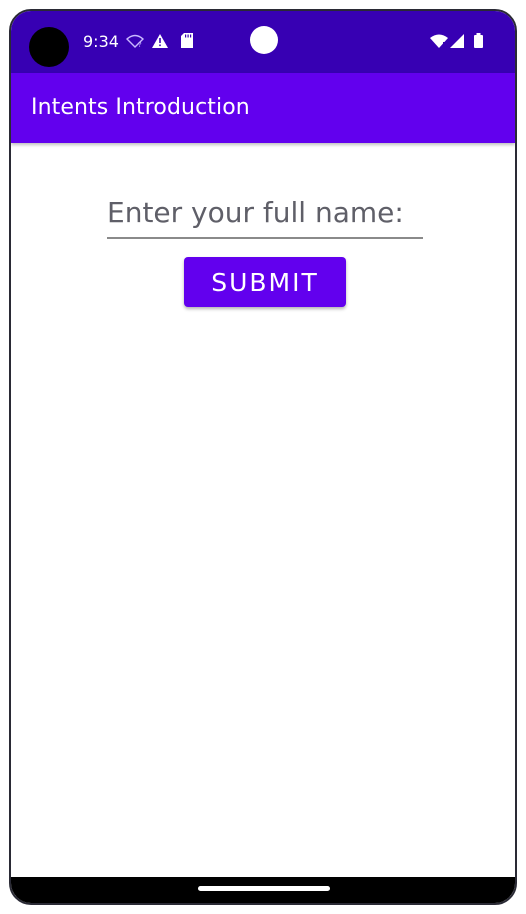 This screenshot has width=526, height=914. I want to click on camera-cutout, so click(49, 47).